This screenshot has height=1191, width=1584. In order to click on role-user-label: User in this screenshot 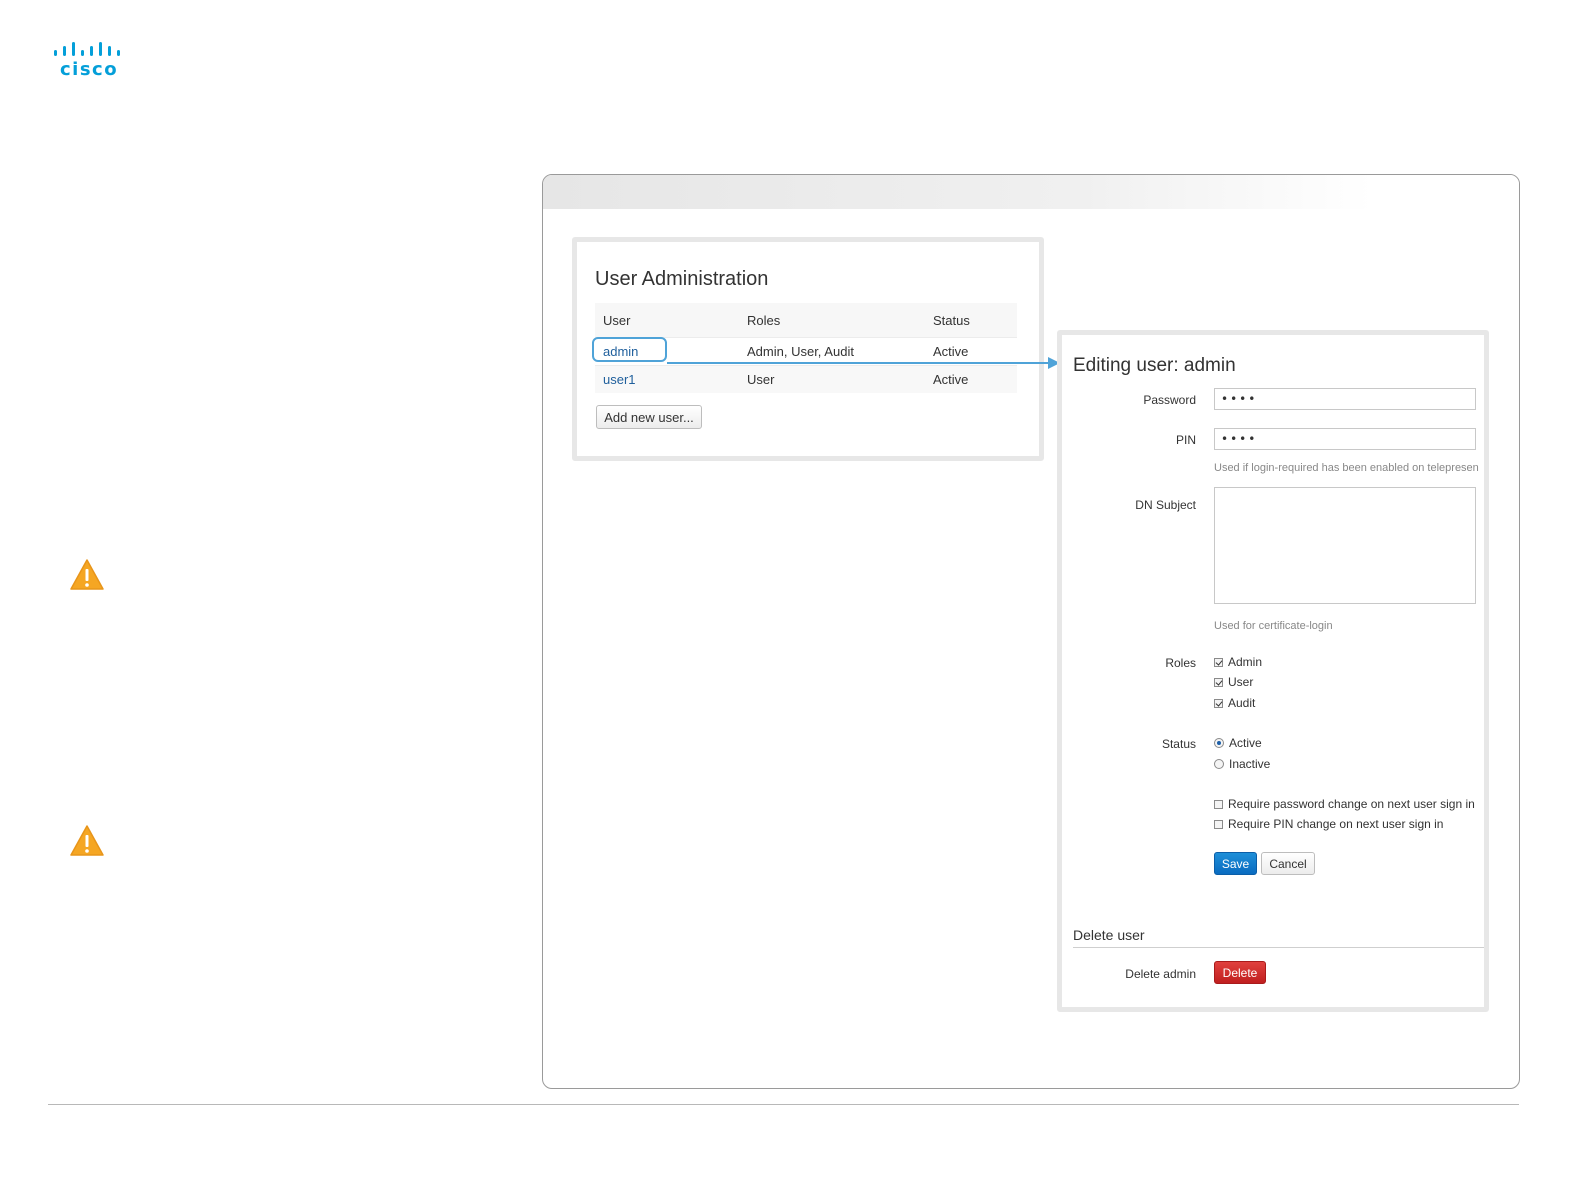, I will do `click(1241, 682)`.